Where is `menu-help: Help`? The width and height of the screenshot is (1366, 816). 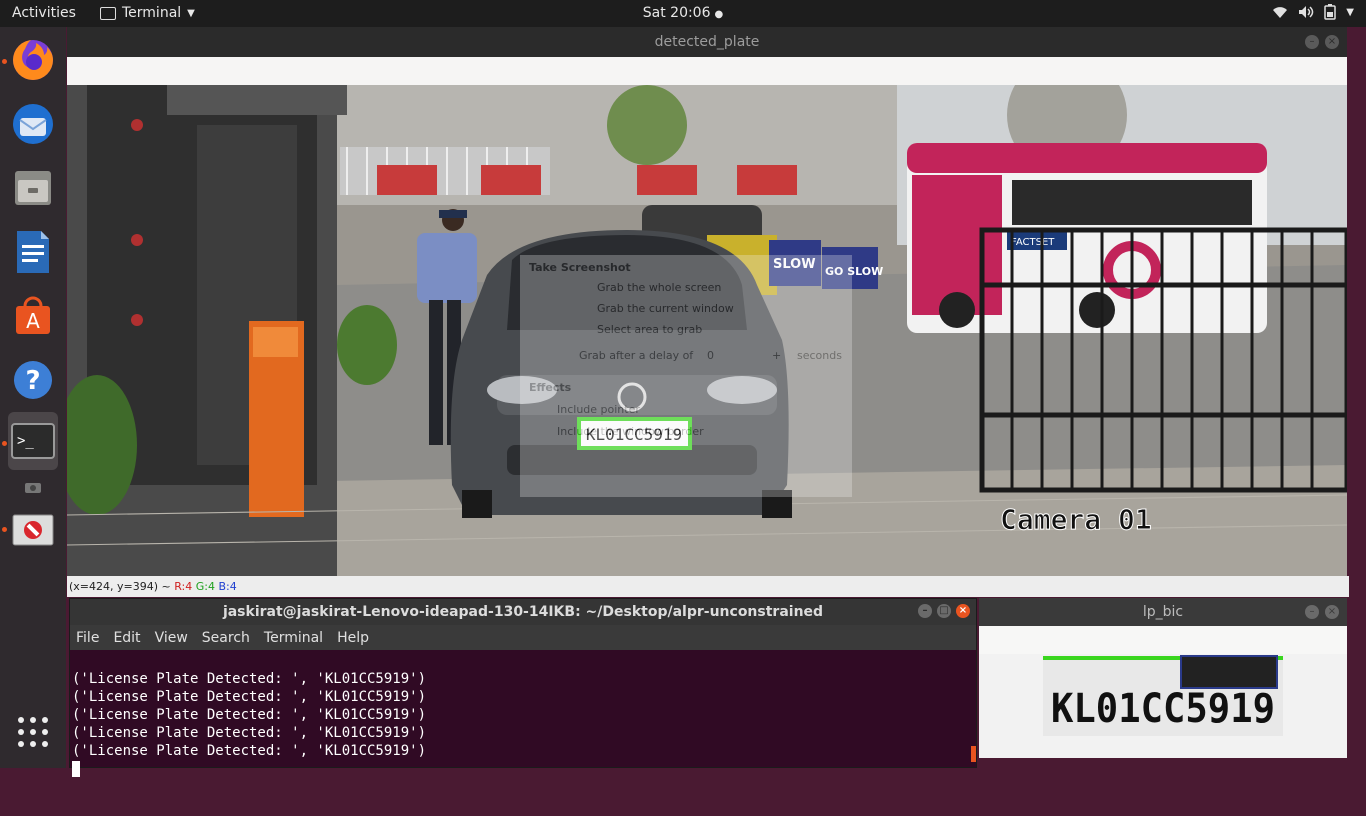
menu-help: Help is located at coordinates (353, 638).